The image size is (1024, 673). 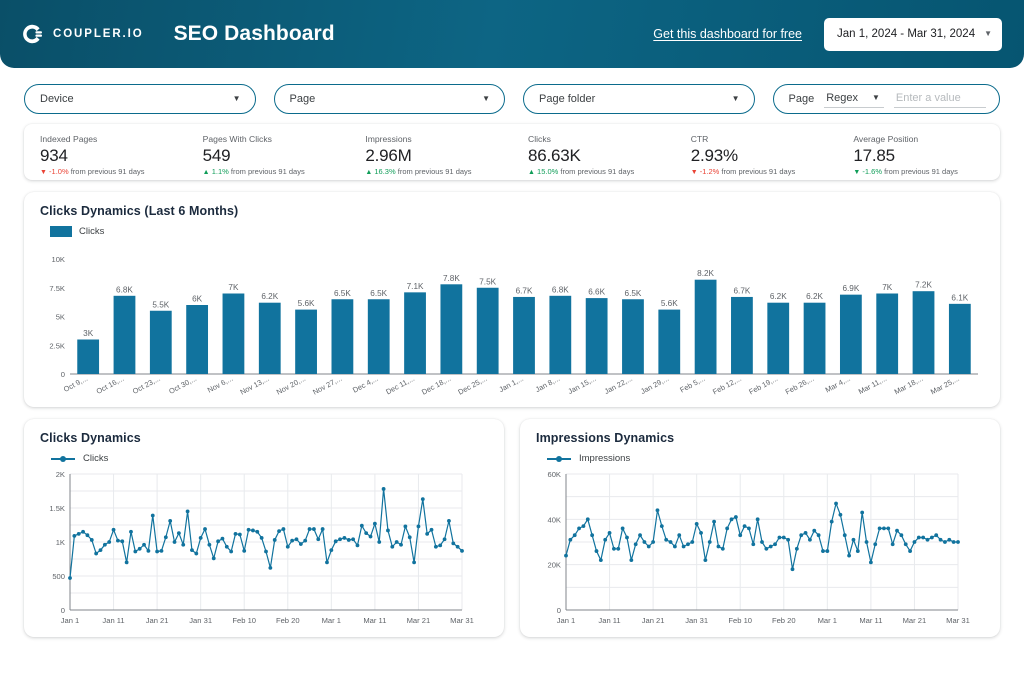 I want to click on filter-page-folder: Page folder ▼, so click(x=639, y=99).